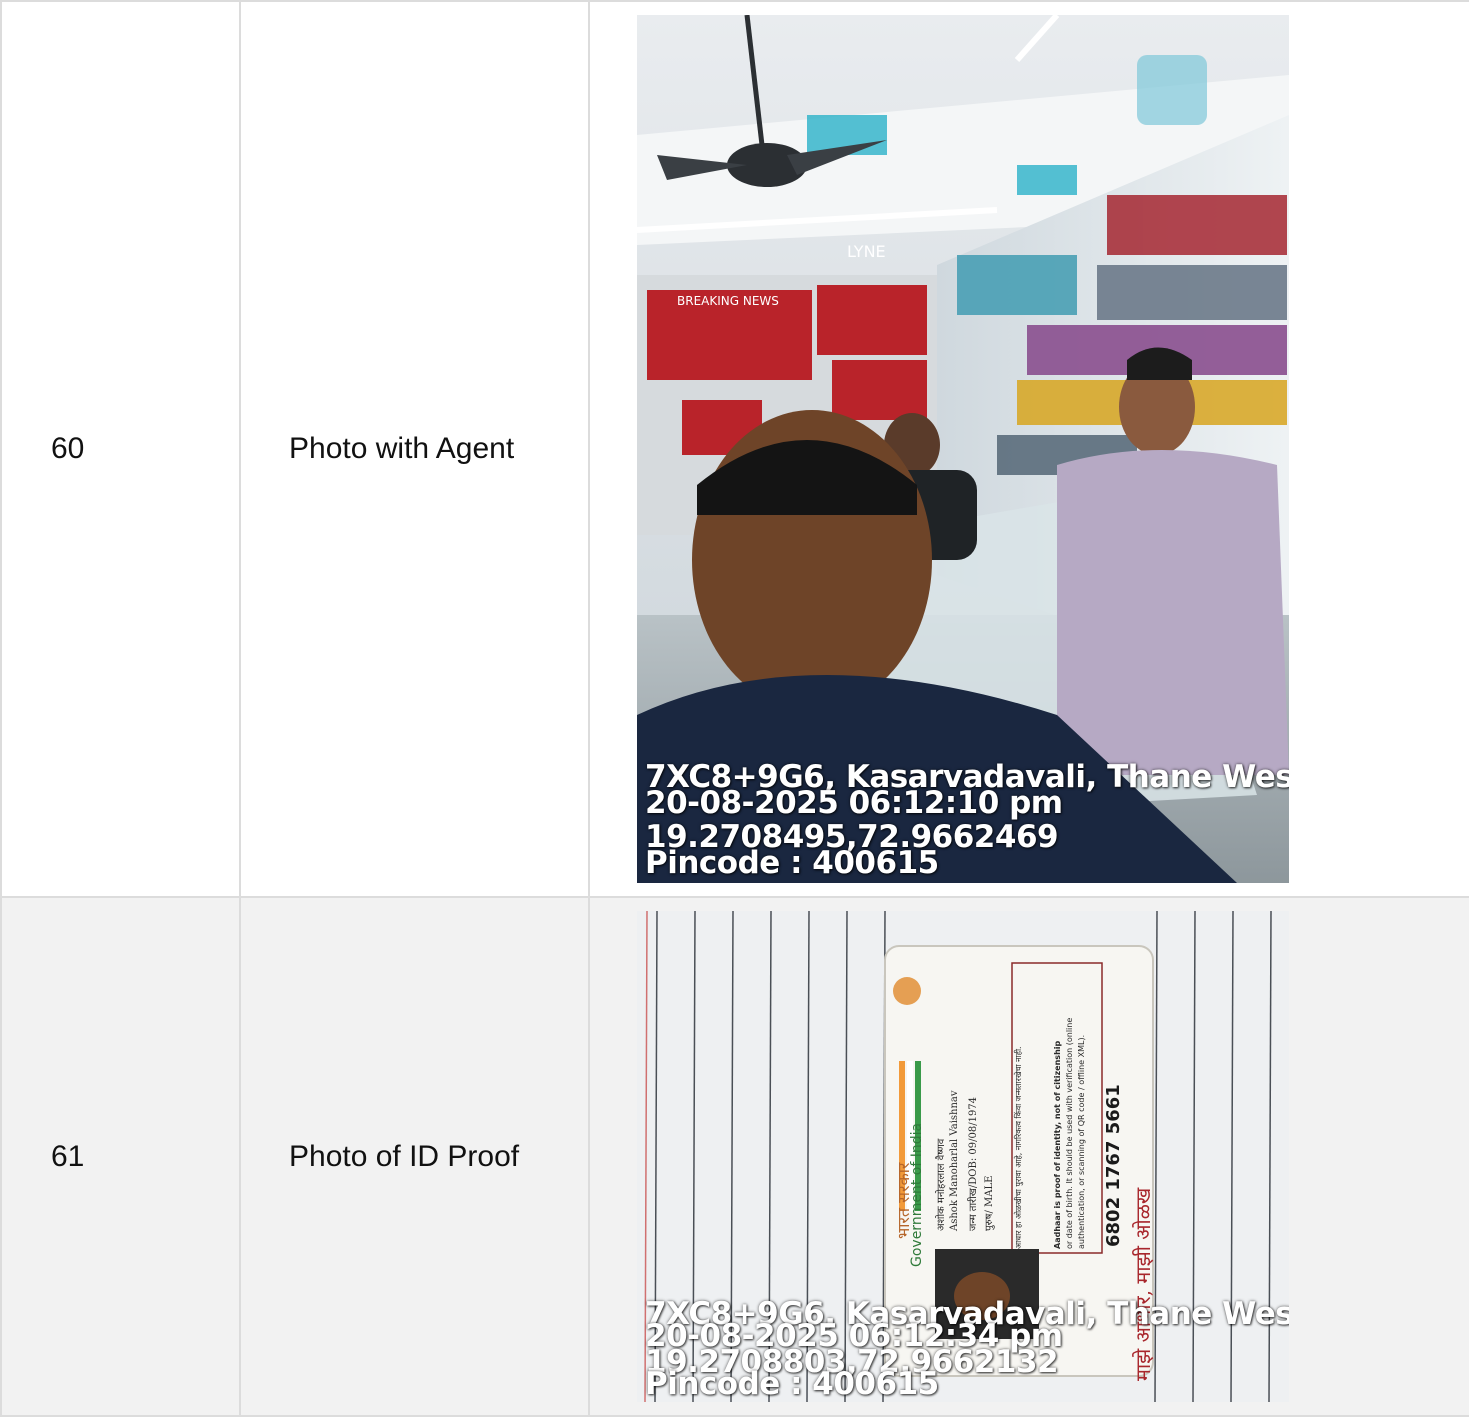  Describe the element at coordinates (120, 1156) in the screenshot. I see `row-number: 61` at that location.